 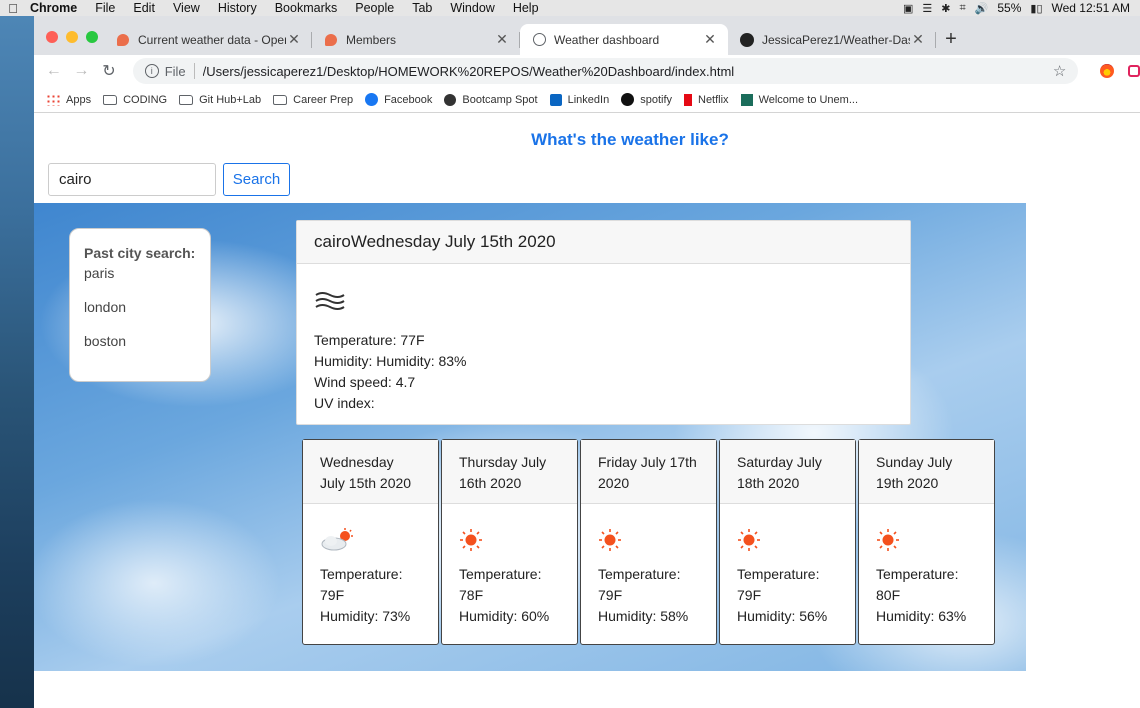 What do you see at coordinates (648, 472) in the screenshot?
I see `forecast-date: Friday July 17th 2020` at bounding box center [648, 472].